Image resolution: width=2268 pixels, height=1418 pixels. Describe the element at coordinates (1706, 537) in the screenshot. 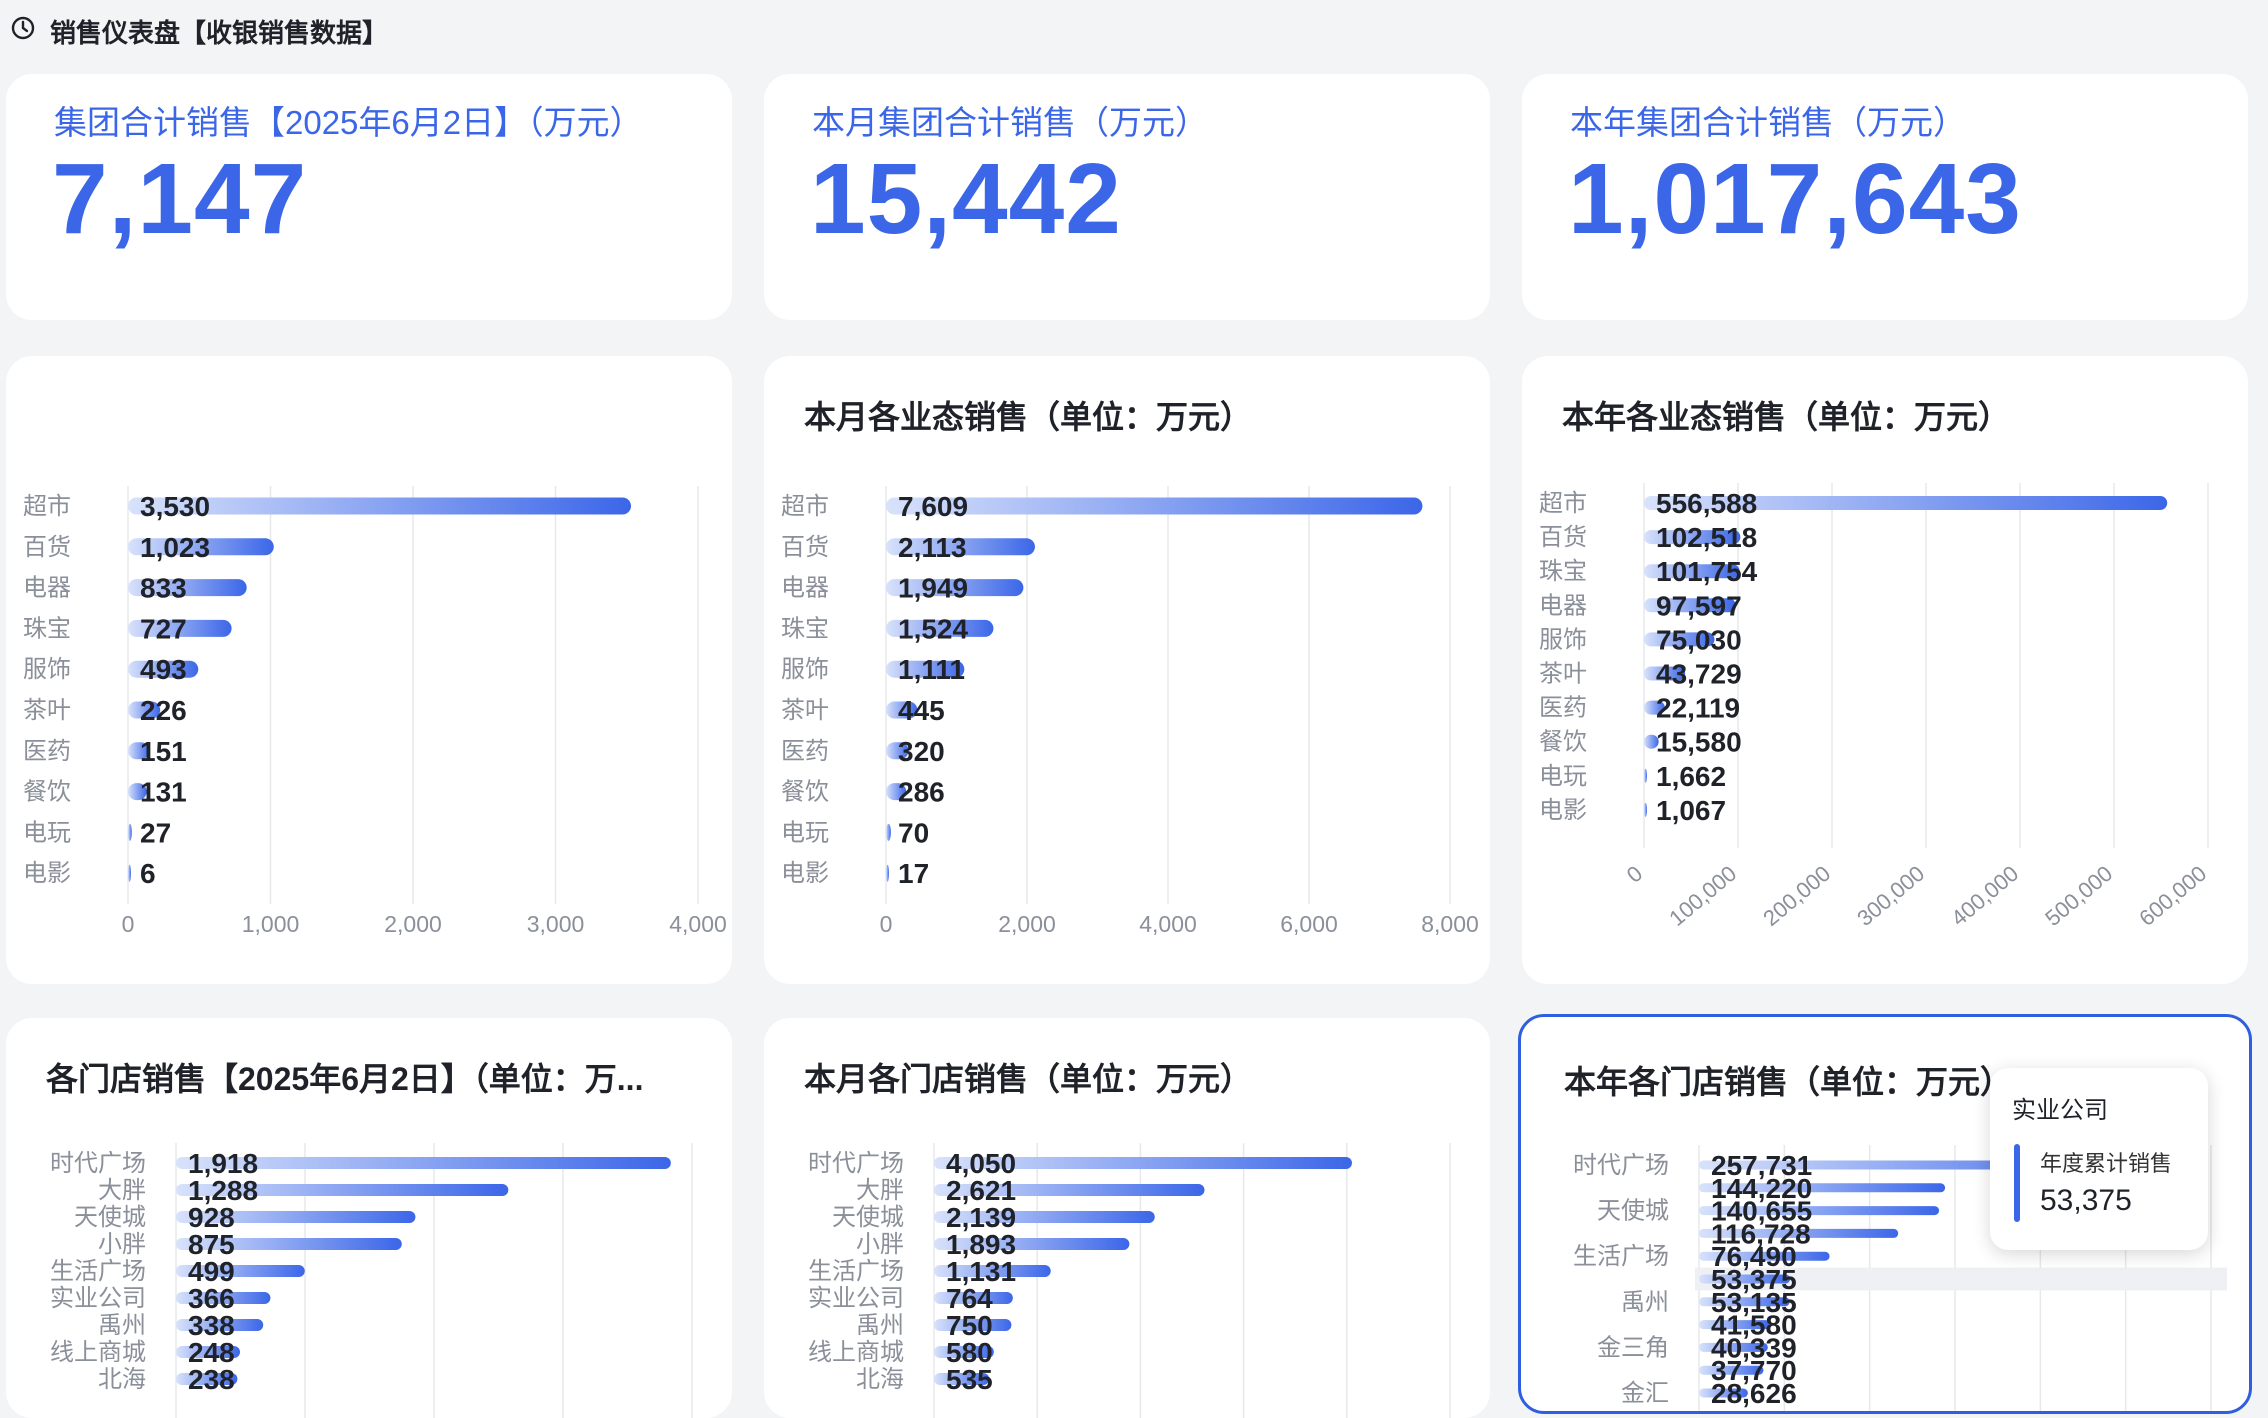

I see `data-label: 102,518` at that location.